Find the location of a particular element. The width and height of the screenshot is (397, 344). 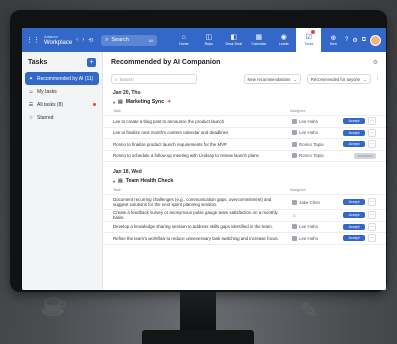

calendar-icon: ▦ is located at coordinates (259, 37).